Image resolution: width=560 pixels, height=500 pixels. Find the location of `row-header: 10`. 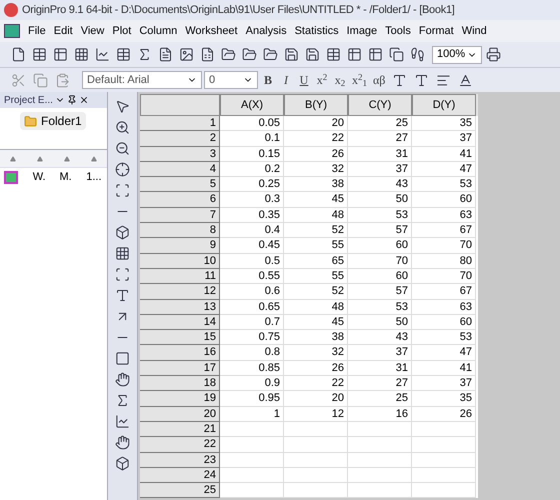

row-header: 10 is located at coordinates (180, 261).